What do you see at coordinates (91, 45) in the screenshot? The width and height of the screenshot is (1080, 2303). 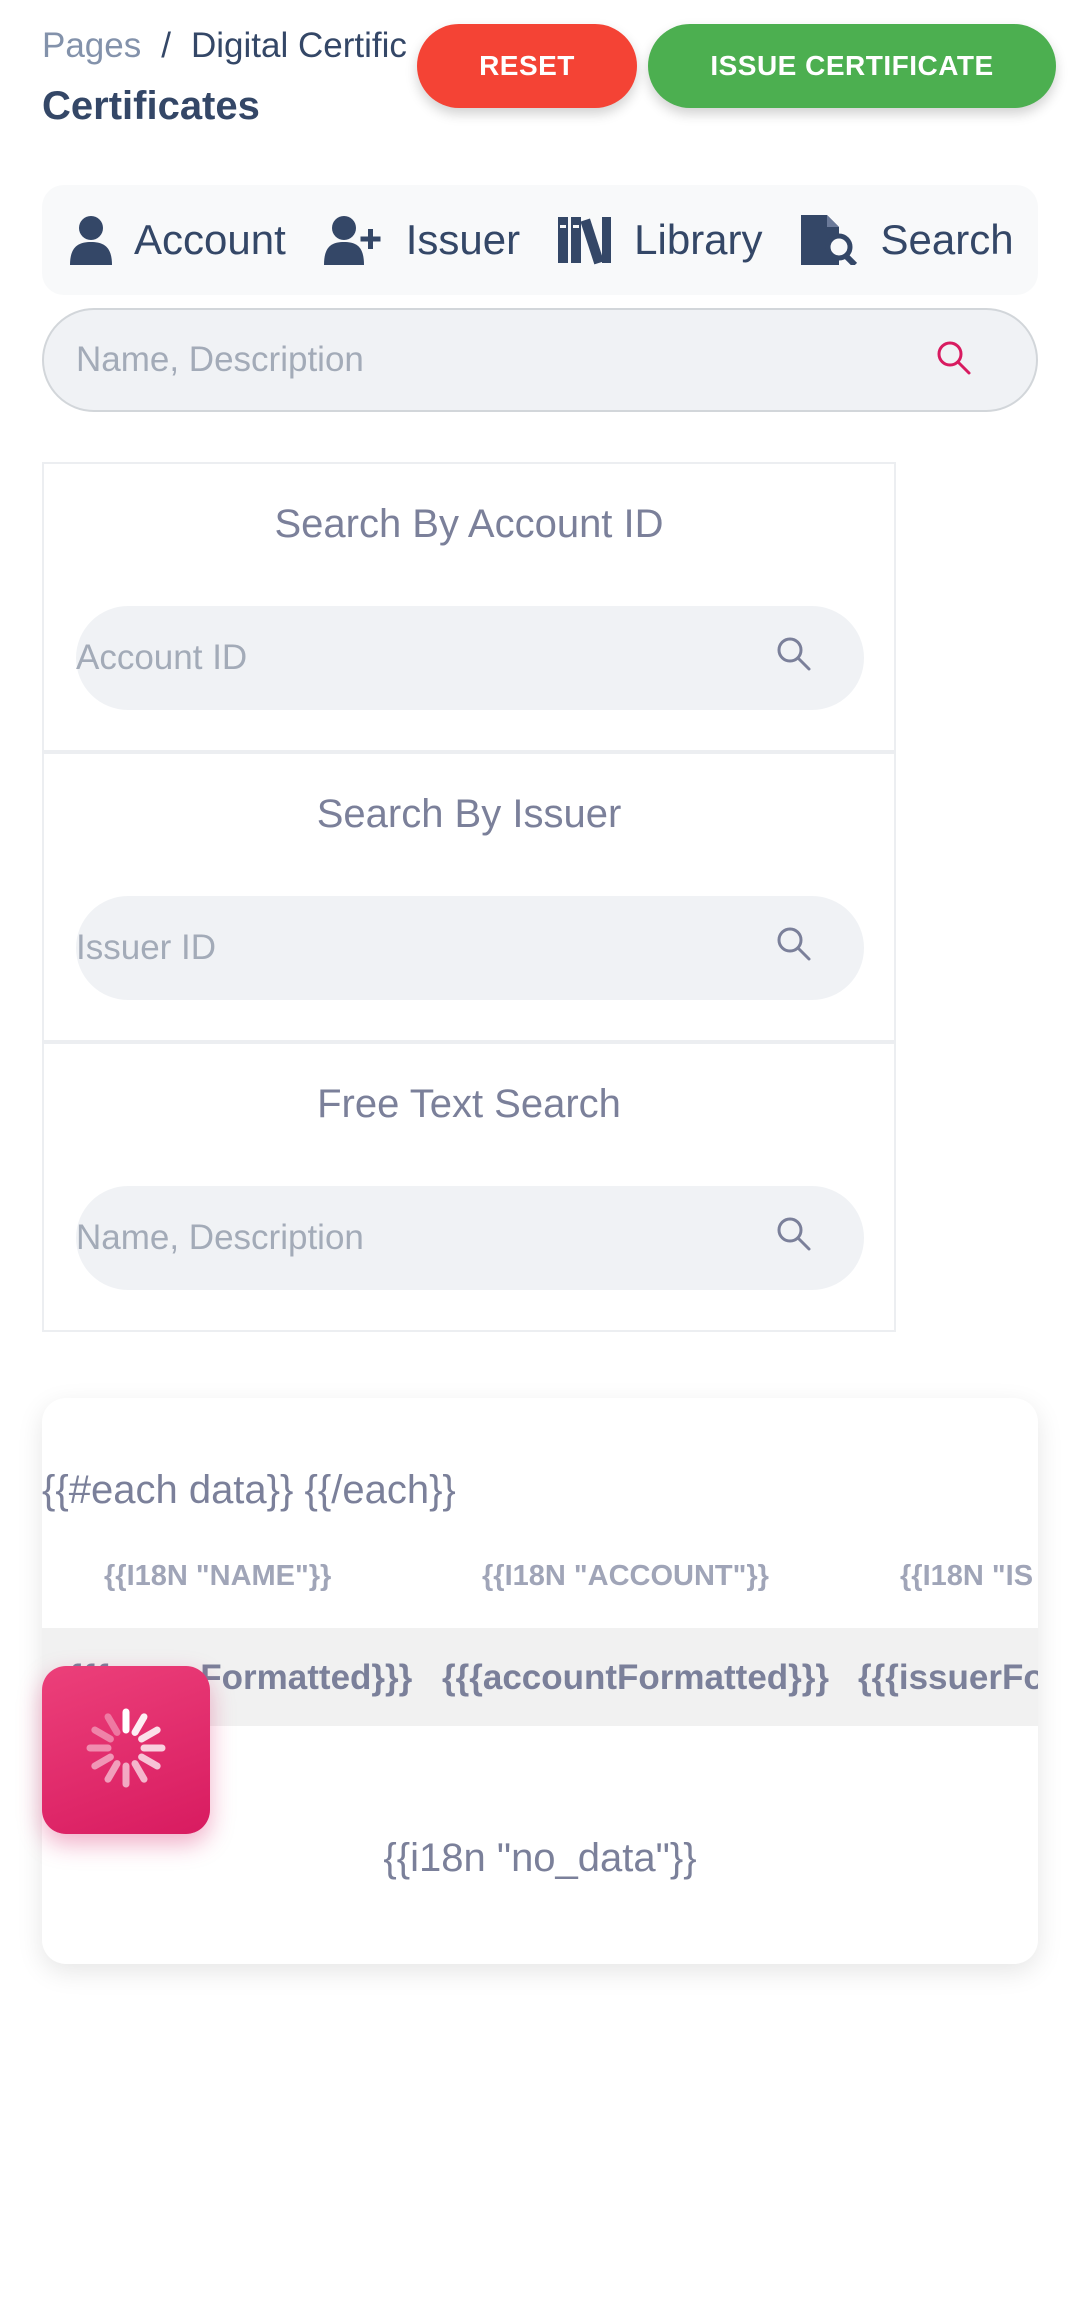 I see `breadcrumb-root: Pages` at bounding box center [91, 45].